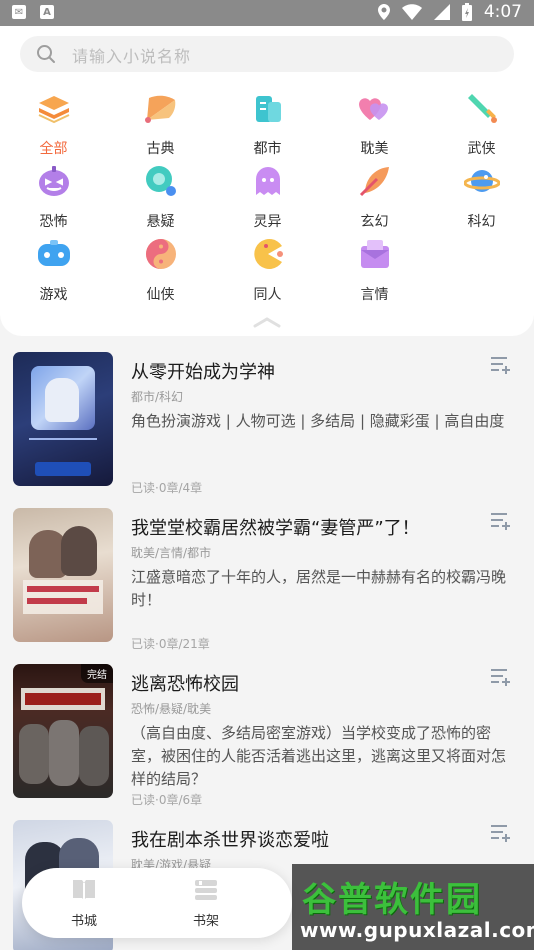  What do you see at coordinates (46, 54) in the screenshot?
I see `search-icon` at bounding box center [46, 54].